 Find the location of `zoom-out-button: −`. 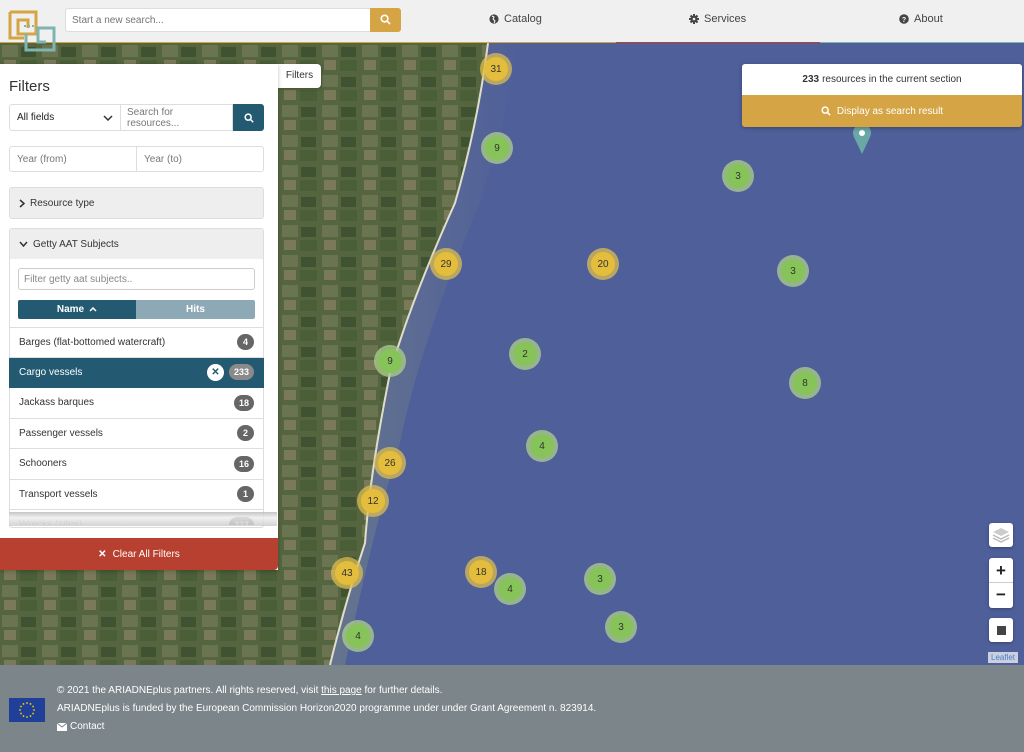

zoom-out-button: − is located at coordinates (1001, 595).